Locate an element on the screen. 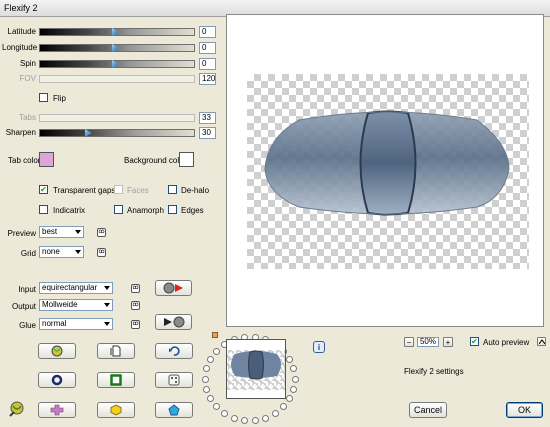  info-icon: i is located at coordinates (319, 347).